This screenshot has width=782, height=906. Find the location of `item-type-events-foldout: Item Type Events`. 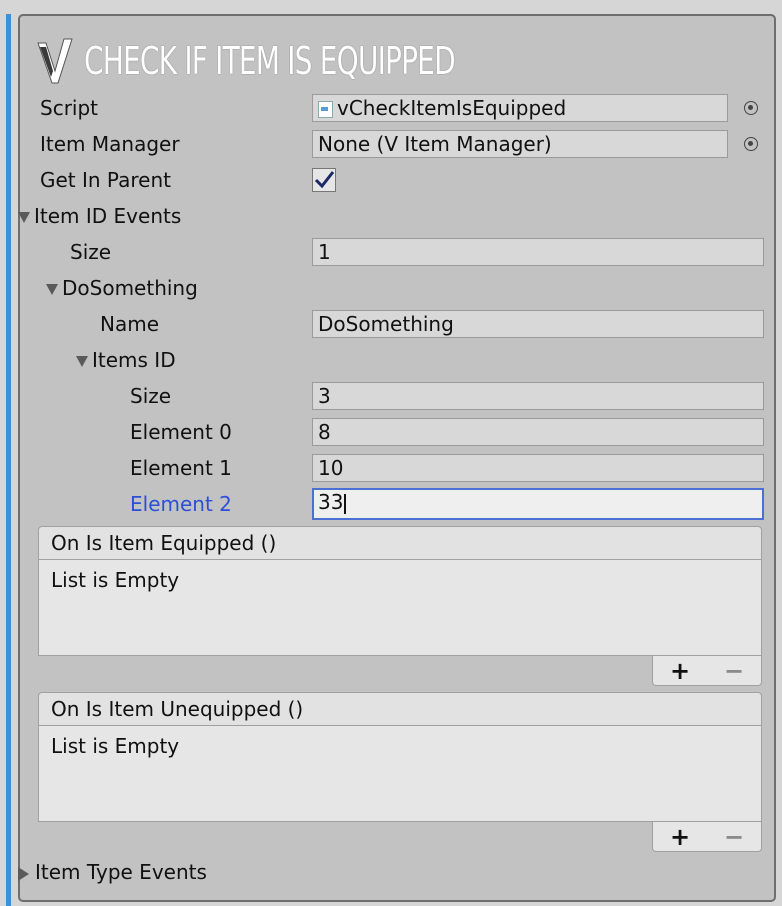

item-type-events-foldout: Item Type Events is located at coordinates (112, 872).